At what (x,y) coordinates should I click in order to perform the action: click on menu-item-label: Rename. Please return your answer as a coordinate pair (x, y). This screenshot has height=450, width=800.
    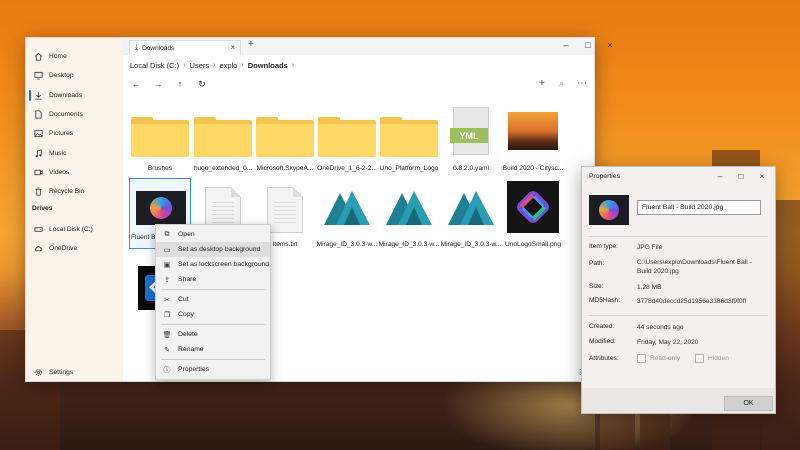
    Looking at the image, I should click on (191, 349).